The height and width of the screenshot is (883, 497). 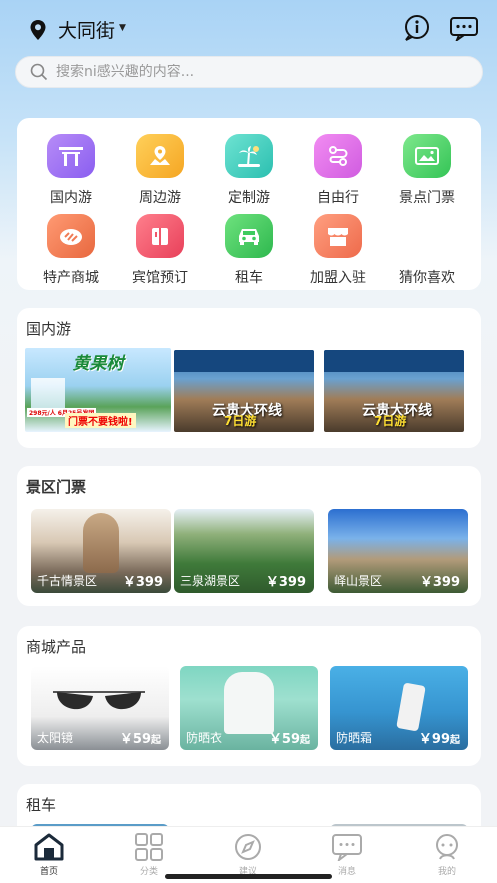 What do you see at coordinates (439, 739) in the screenshot?
I see `product-price: ￥99起` at bounding box center [439, 739].